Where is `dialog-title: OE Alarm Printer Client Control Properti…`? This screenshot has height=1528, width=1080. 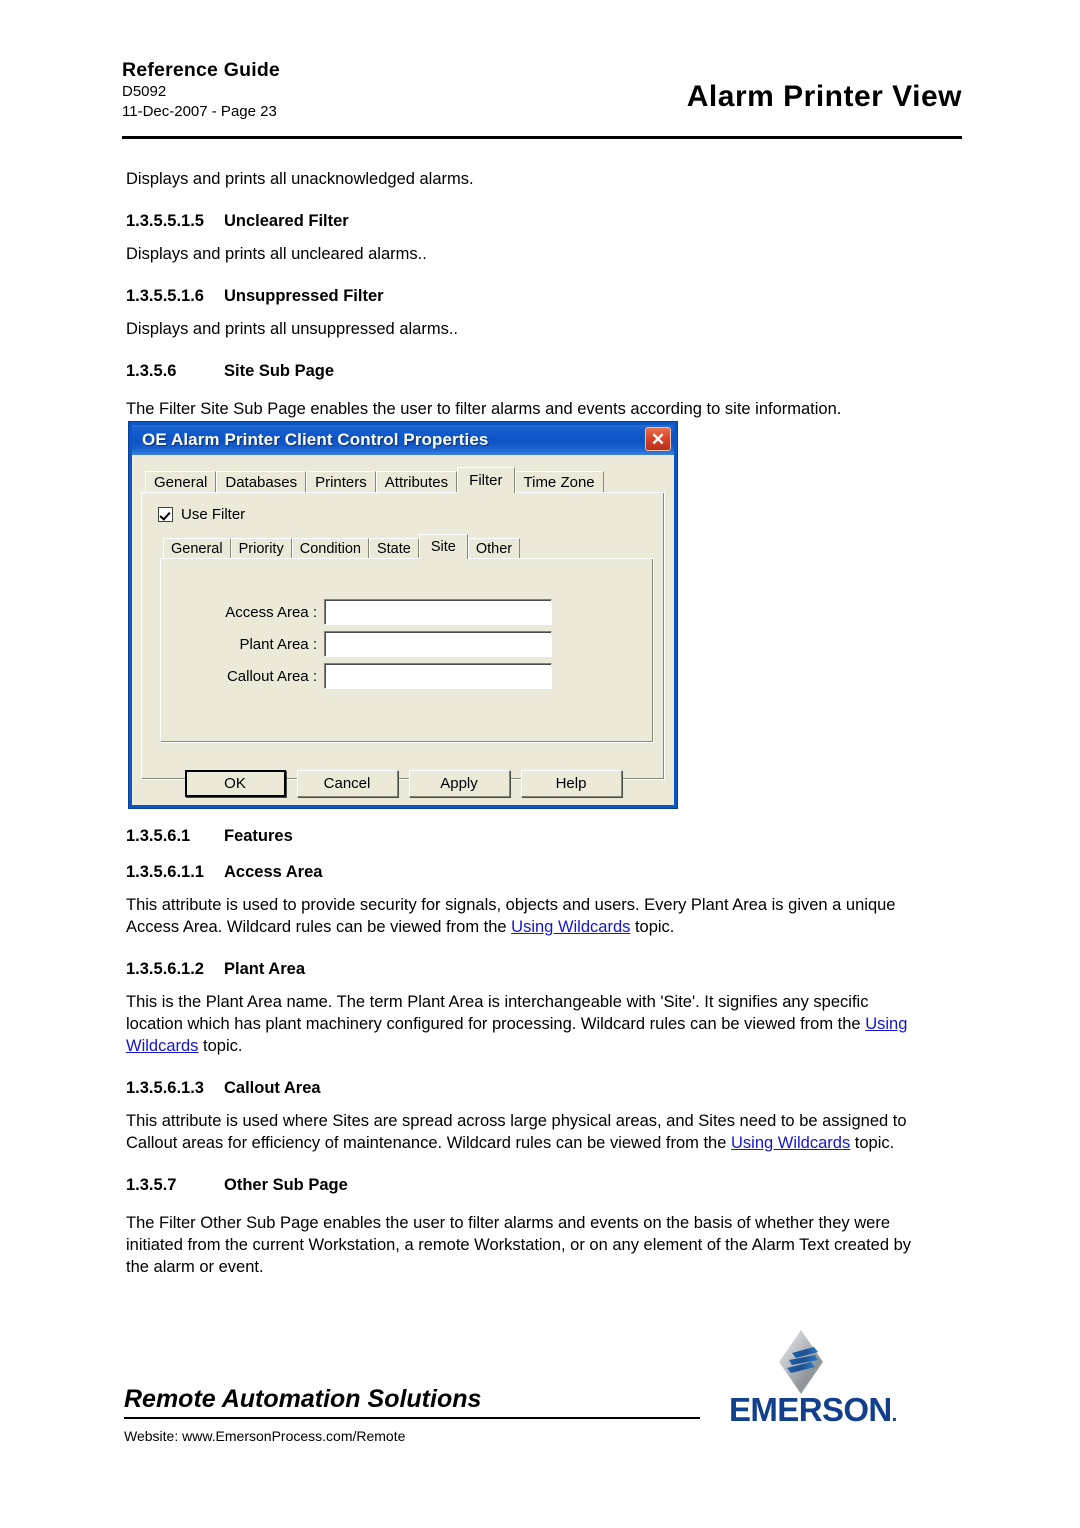
dialog-title: OE Alarm Printer Client Control Properti… is located at coordinates (315, 439).